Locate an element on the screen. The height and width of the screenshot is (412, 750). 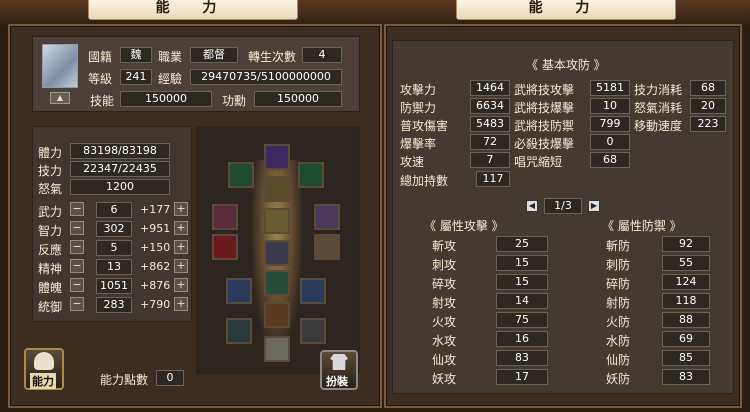
avatar is located at coordinates (60, 66).